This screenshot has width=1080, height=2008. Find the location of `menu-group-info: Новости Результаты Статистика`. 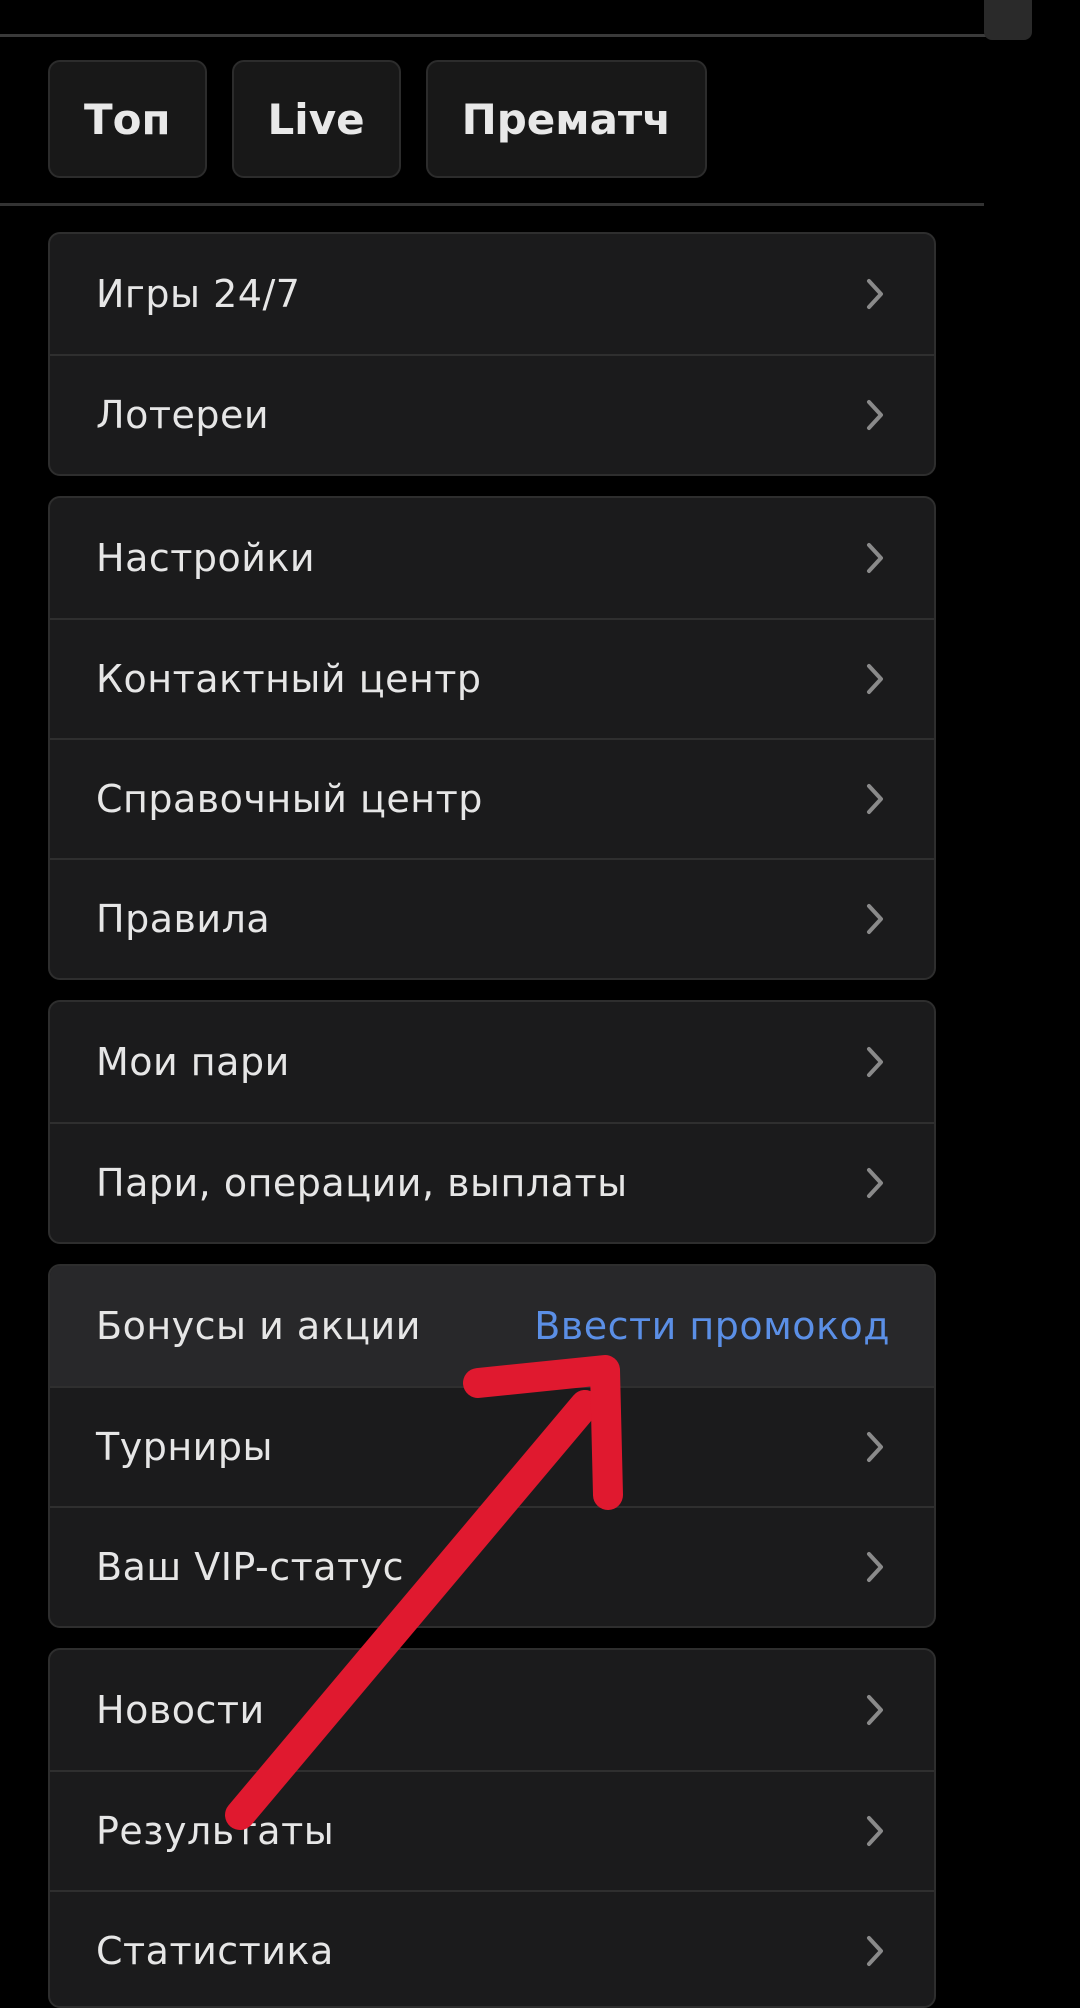

menu-group-info: Новости Результаты Статистика is located at coordinates (492, 1828).